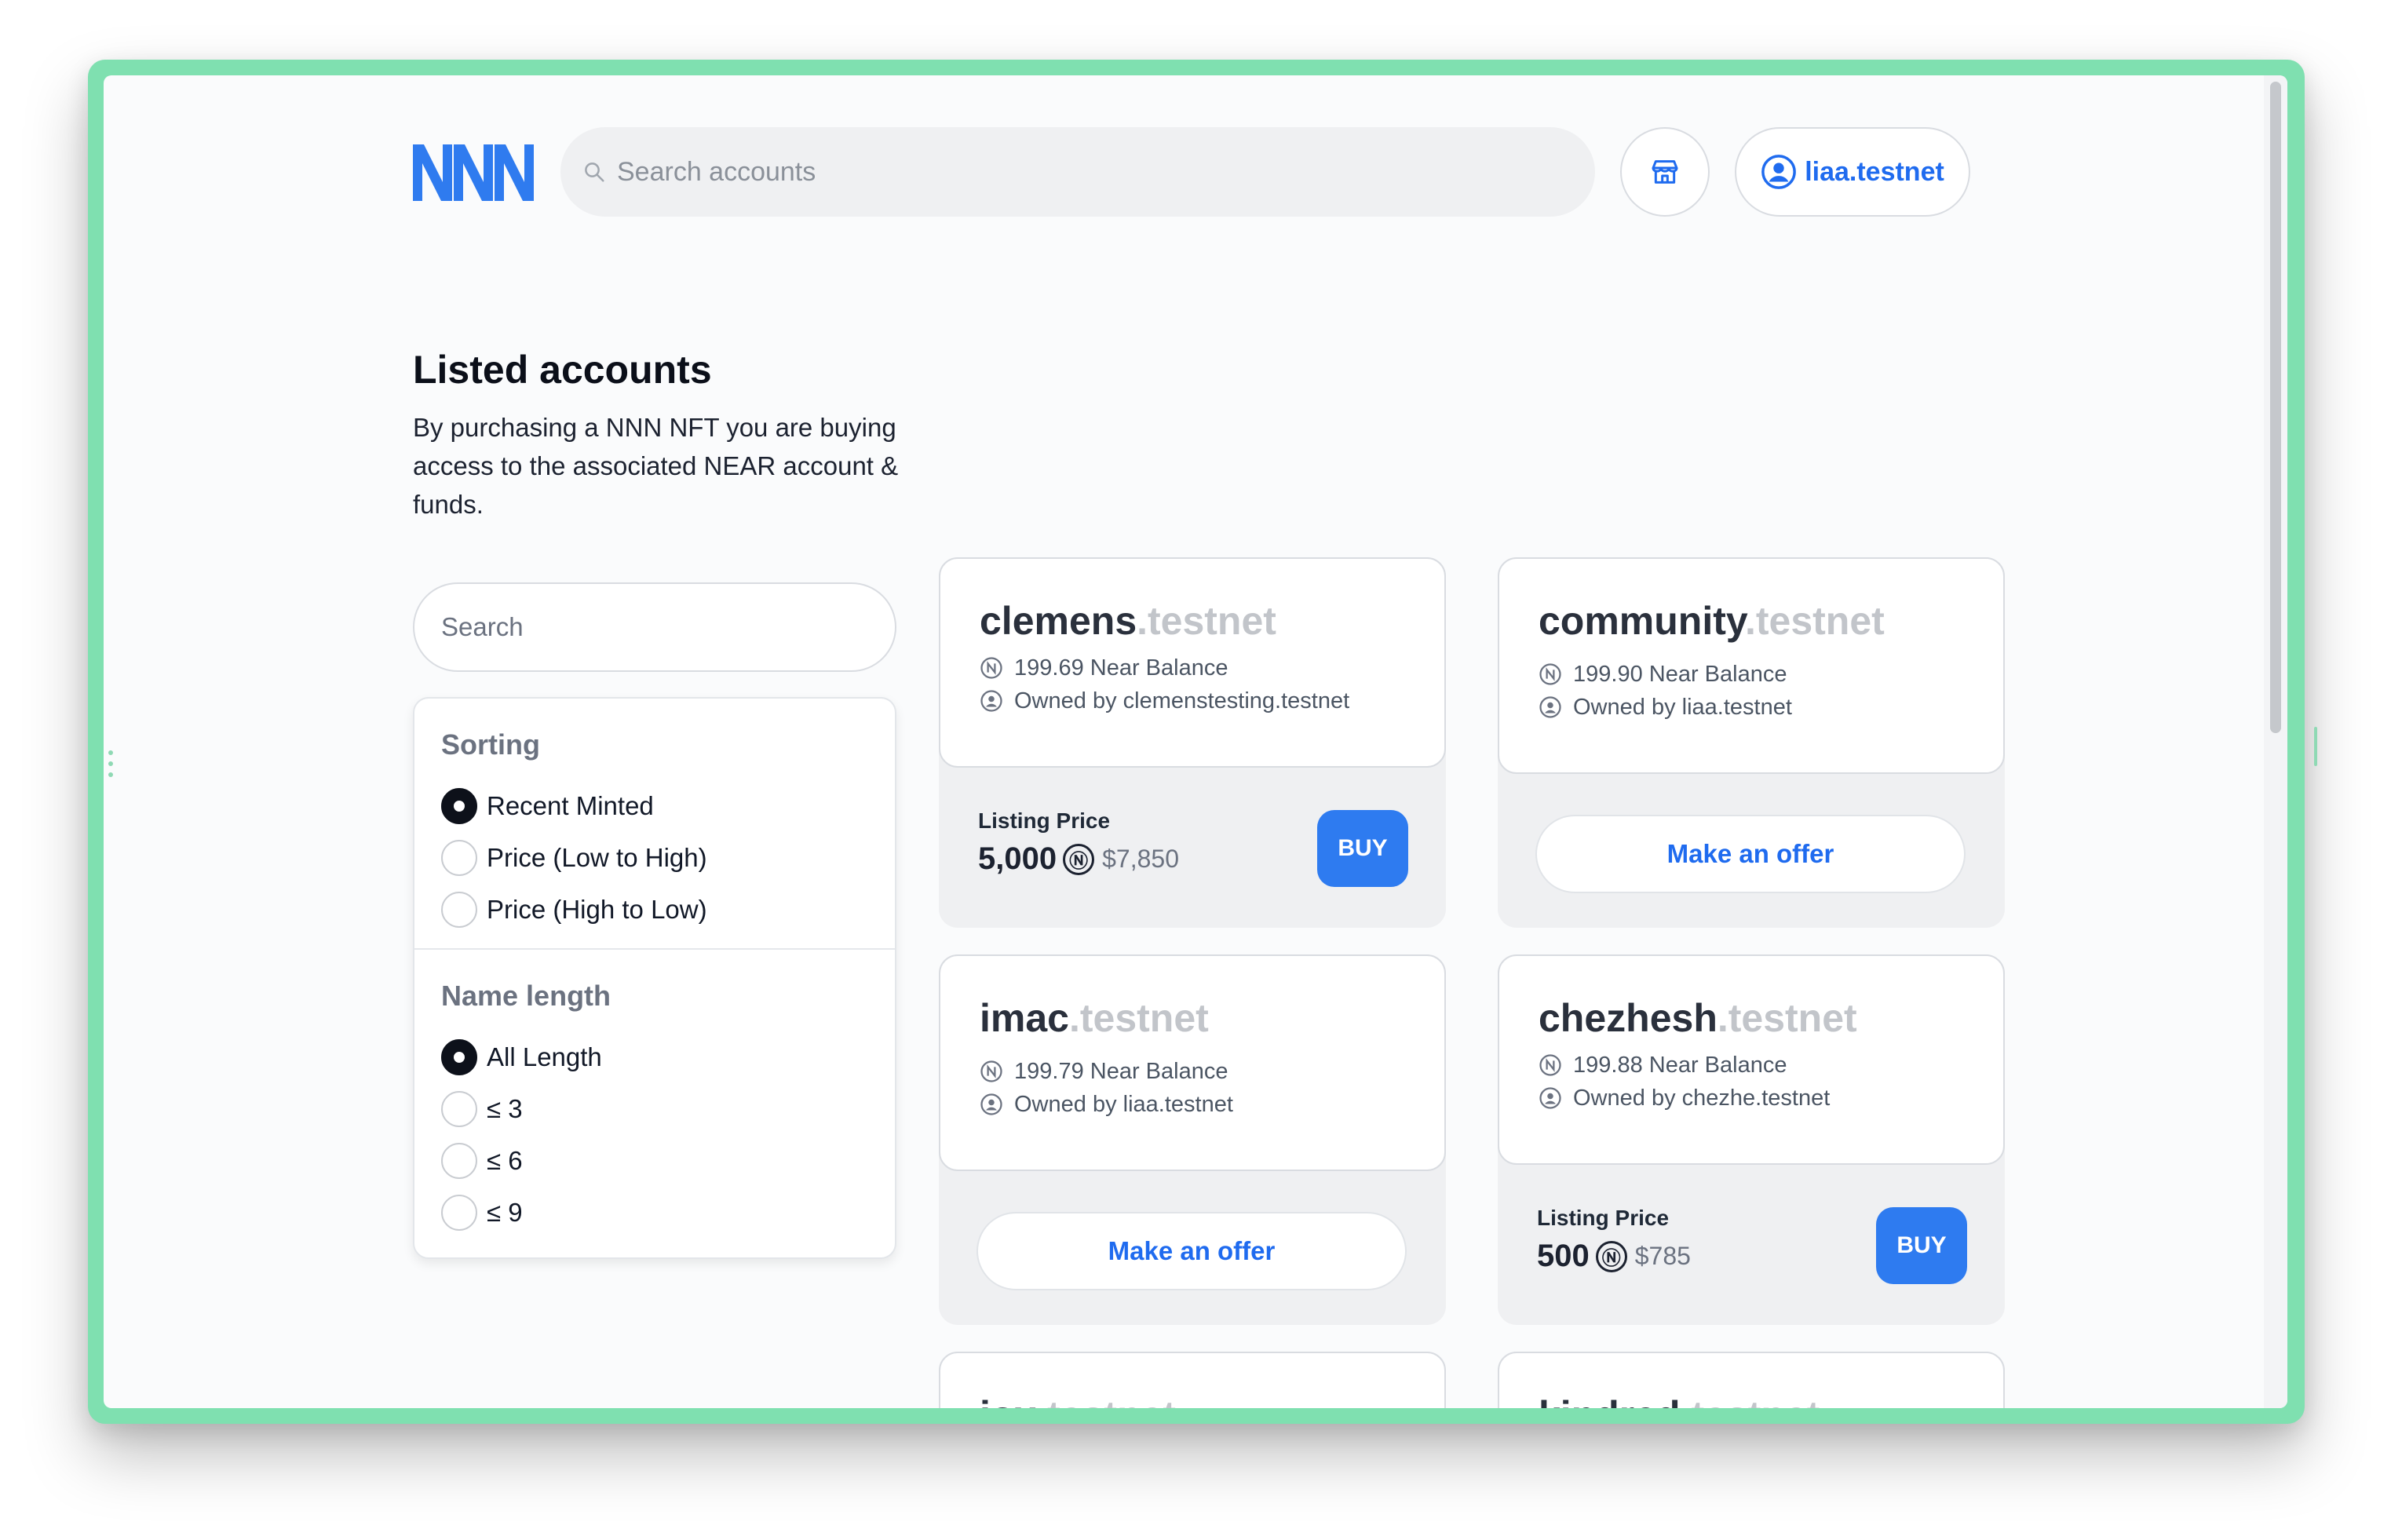  What do you see at coordinates (1771, 1065) in the screenshot?
I see `balance-row: 199.88 Near Balance` at bounding box center [1771, 1065].